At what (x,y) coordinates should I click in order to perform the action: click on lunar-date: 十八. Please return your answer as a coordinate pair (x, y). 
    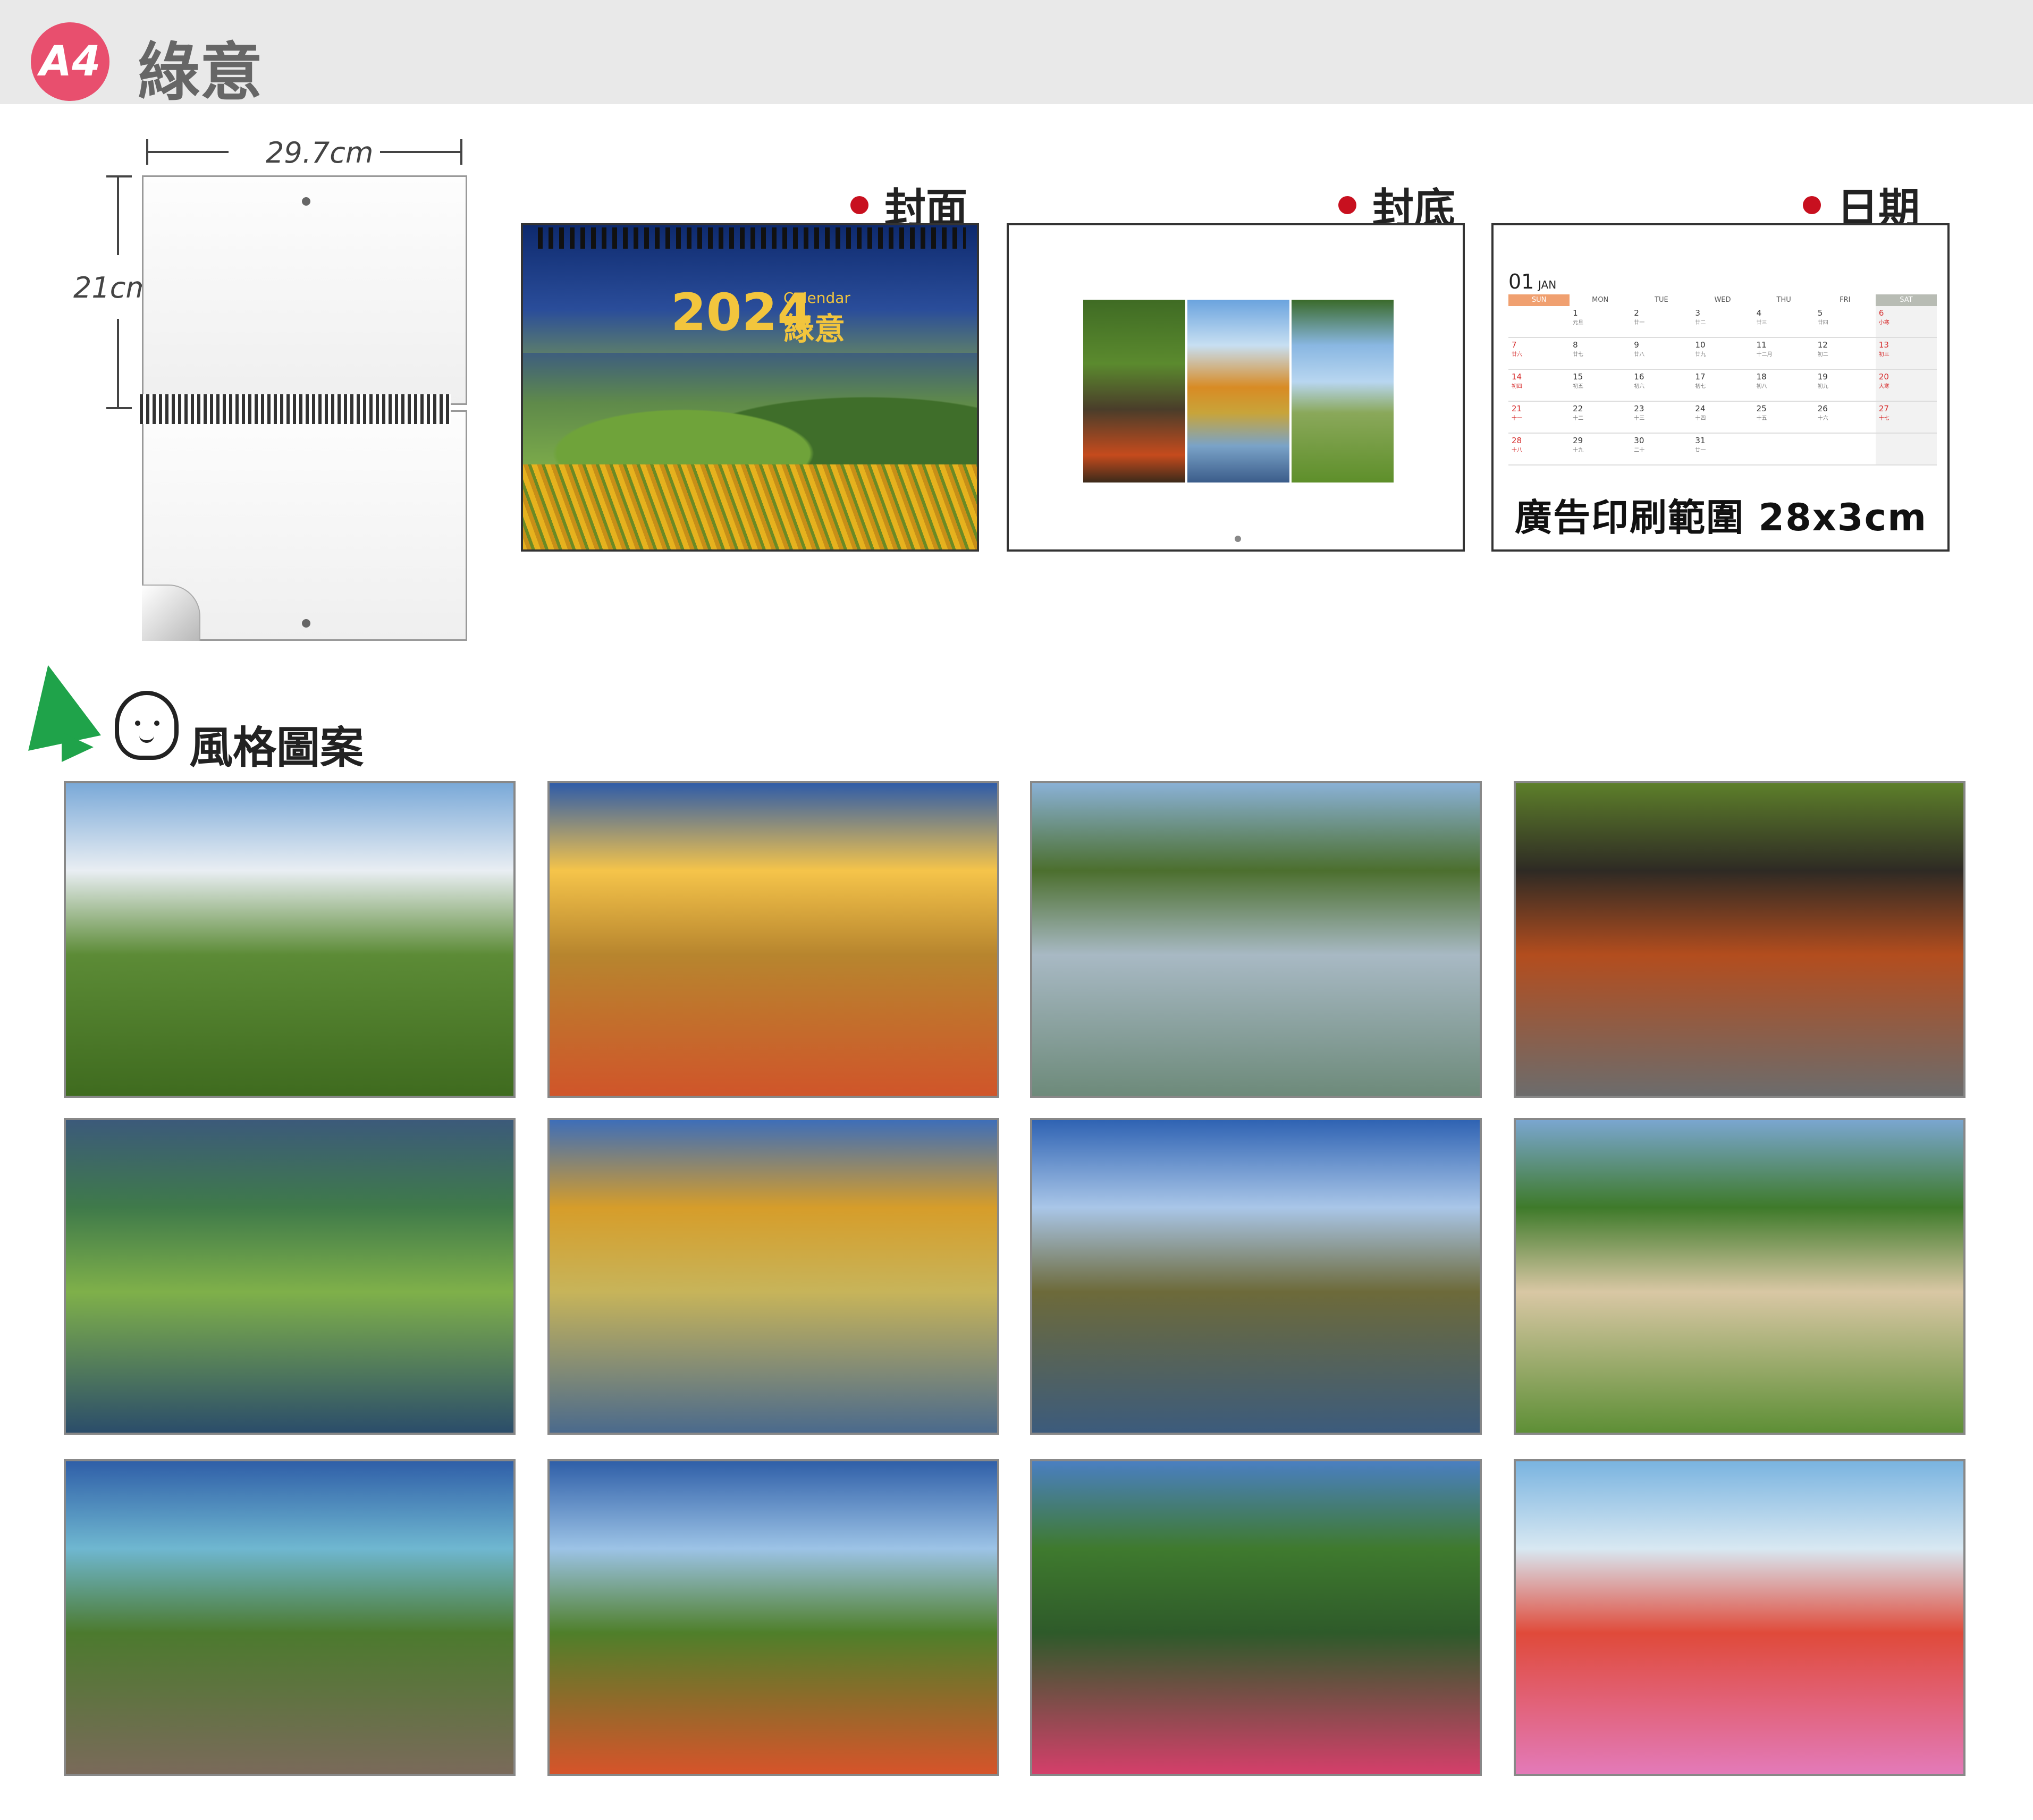
    Looking at the image, I should click on (1517, 450).